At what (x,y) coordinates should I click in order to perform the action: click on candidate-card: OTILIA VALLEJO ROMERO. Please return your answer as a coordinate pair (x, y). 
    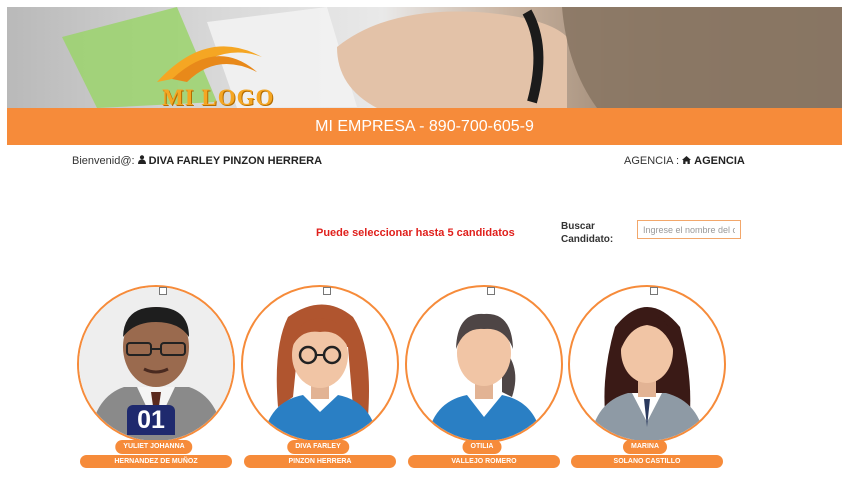
    Looking at the image, I should click on (484, 377).